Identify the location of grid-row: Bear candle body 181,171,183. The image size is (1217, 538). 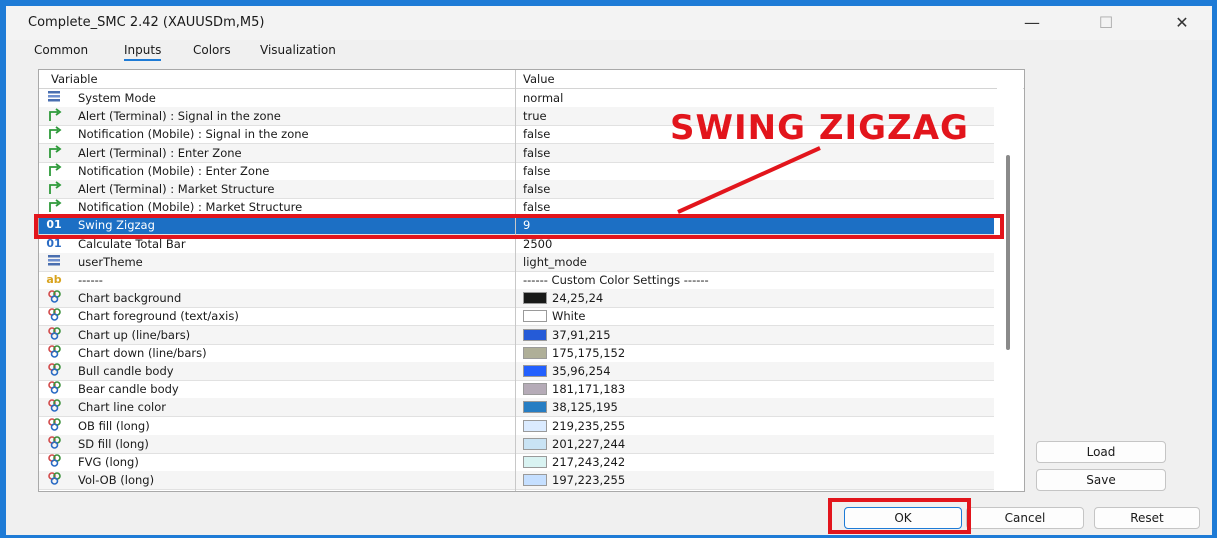
(516, 390).